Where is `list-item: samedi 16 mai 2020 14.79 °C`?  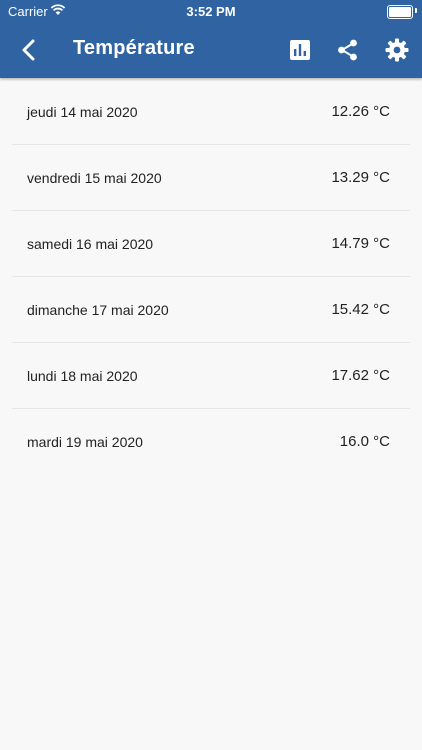 list-item: samedi 16 mai 2020 14.79 °C is located at coordinates (211, 244).